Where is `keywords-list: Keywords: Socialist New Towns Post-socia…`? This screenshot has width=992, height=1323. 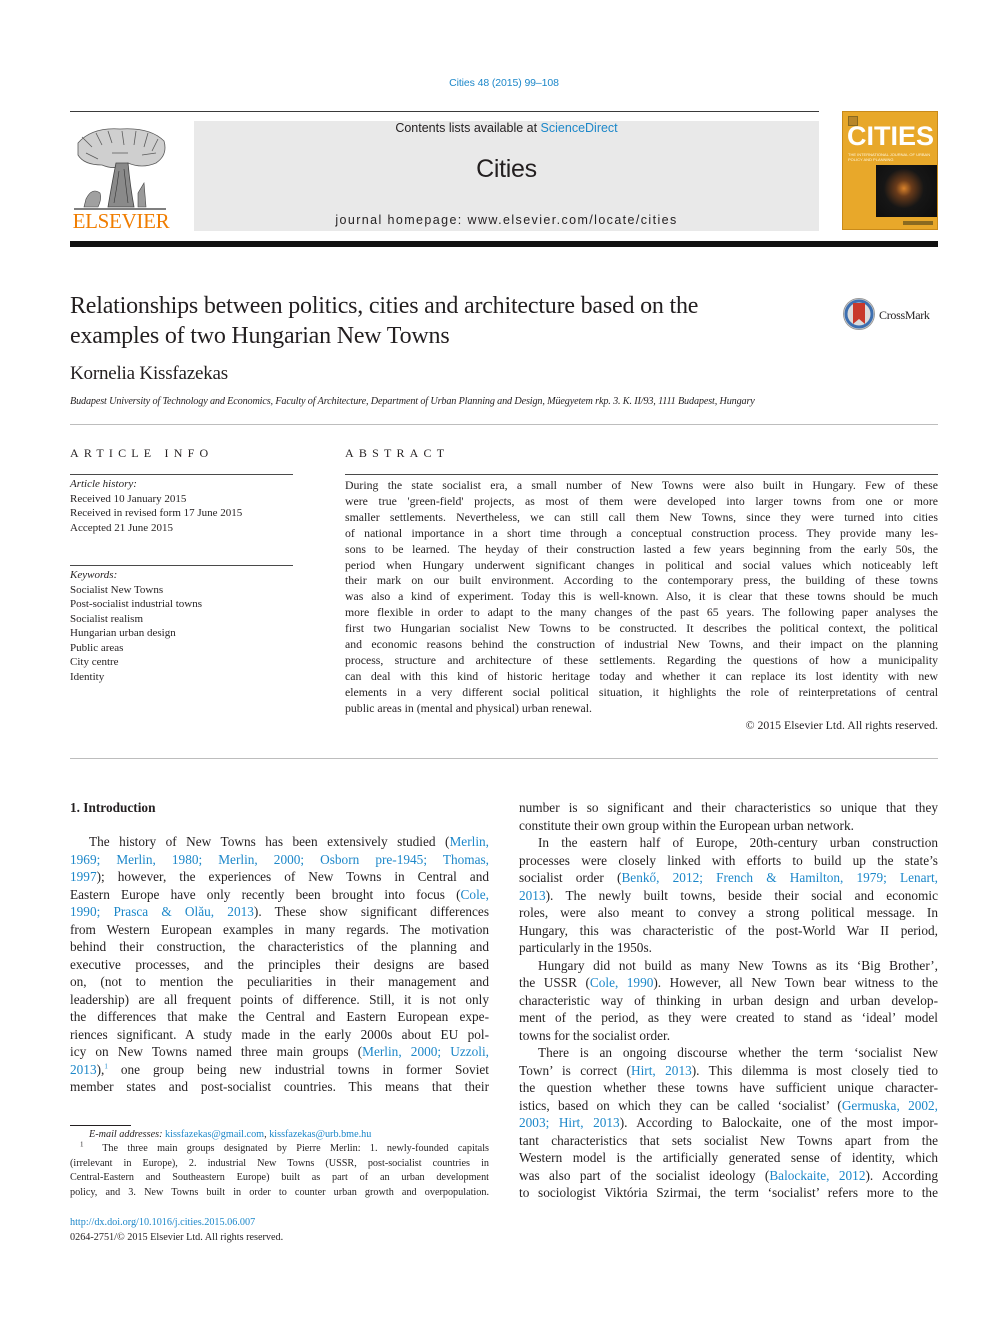 keywords-list: Keywords: Socialist New Towns Post-socia… is located at coordinates (185, 626).